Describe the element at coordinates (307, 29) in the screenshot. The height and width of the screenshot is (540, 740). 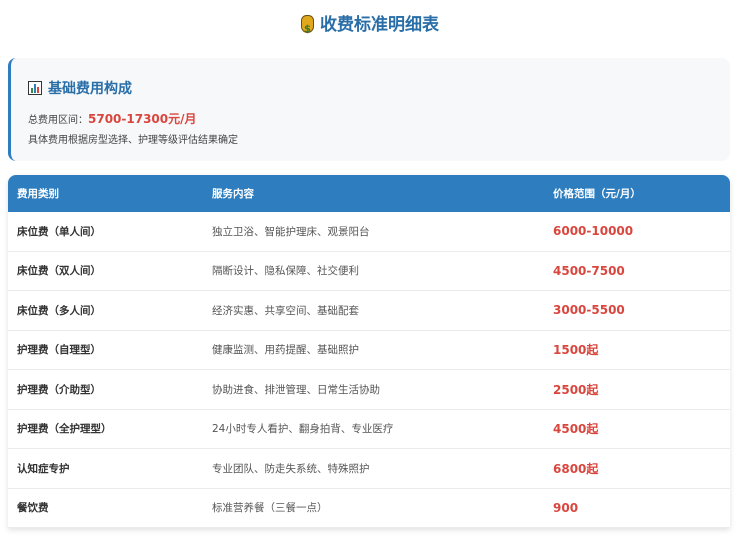
I see `money-bag-icon` at that location.